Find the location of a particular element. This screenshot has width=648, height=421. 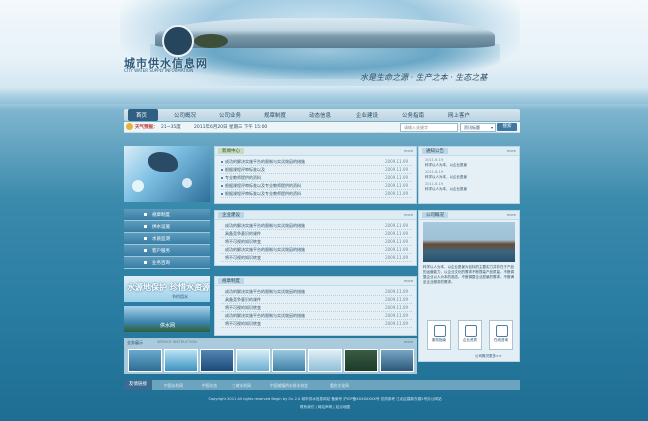

profile-more-link: 公司概况更多>> is located at coordinates (488, 356).